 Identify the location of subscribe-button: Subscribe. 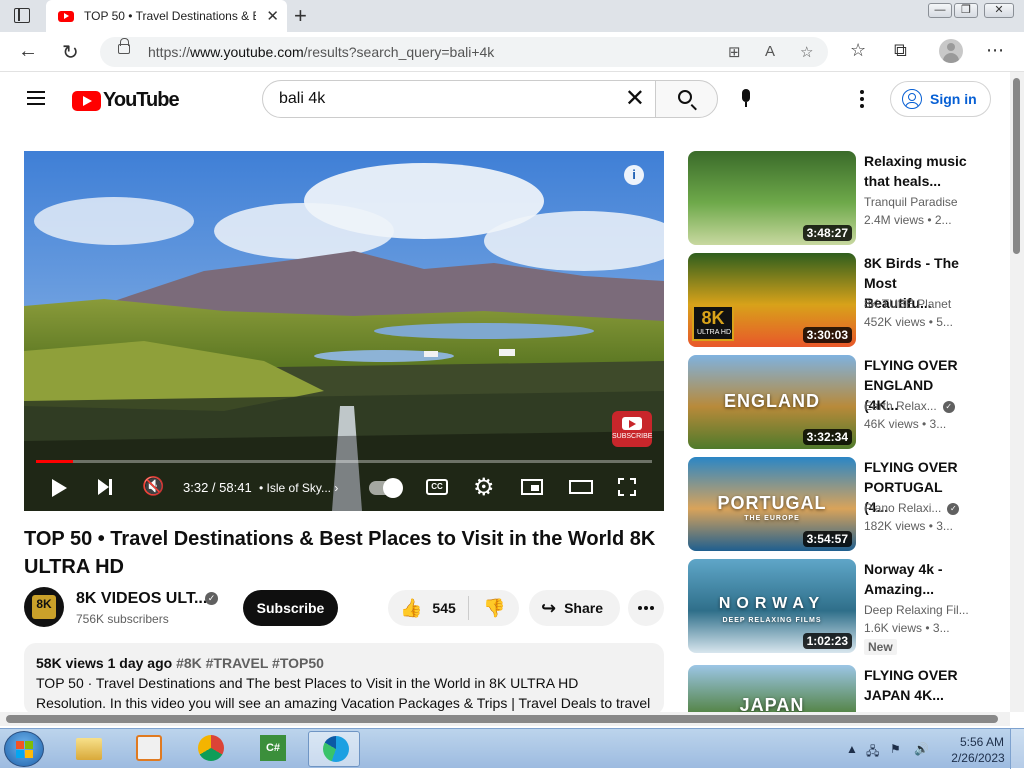
(290, 608).